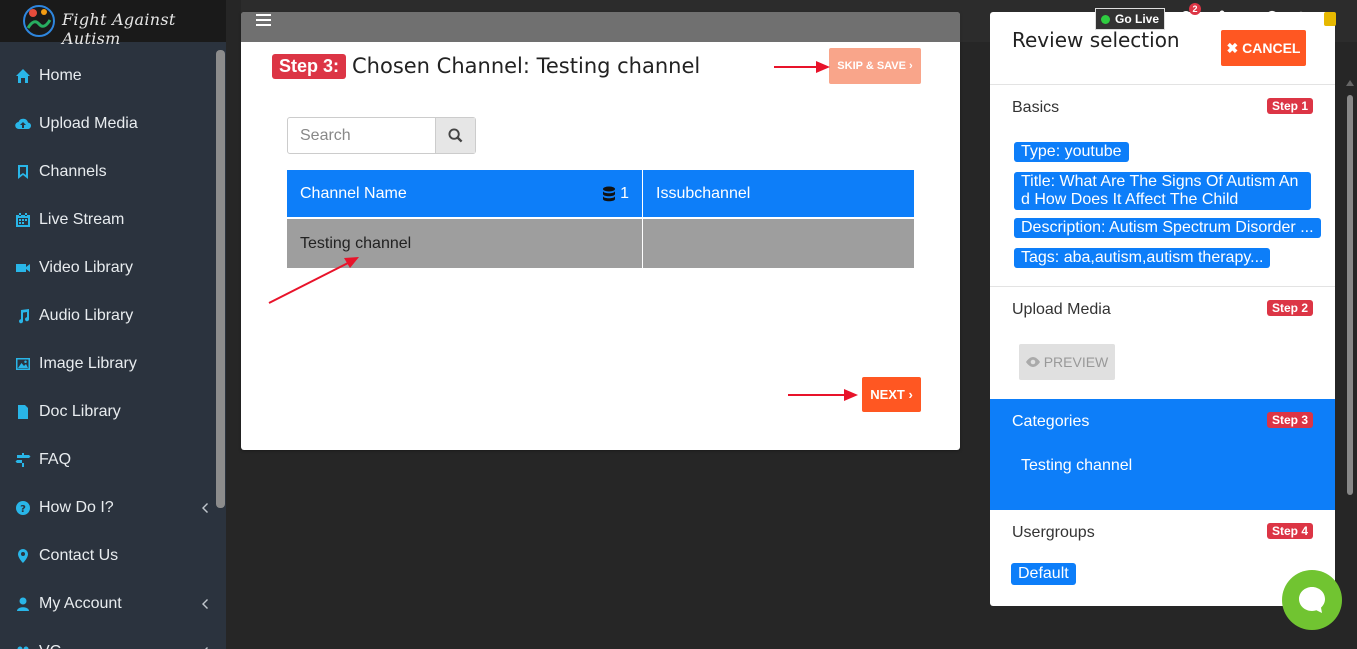 Image resolution: width=1357 pixels, height=649 pixels. Describe the element at coordinates (107, 76) in the screenshot. I see `sidebar-item-home: Home` at that location.